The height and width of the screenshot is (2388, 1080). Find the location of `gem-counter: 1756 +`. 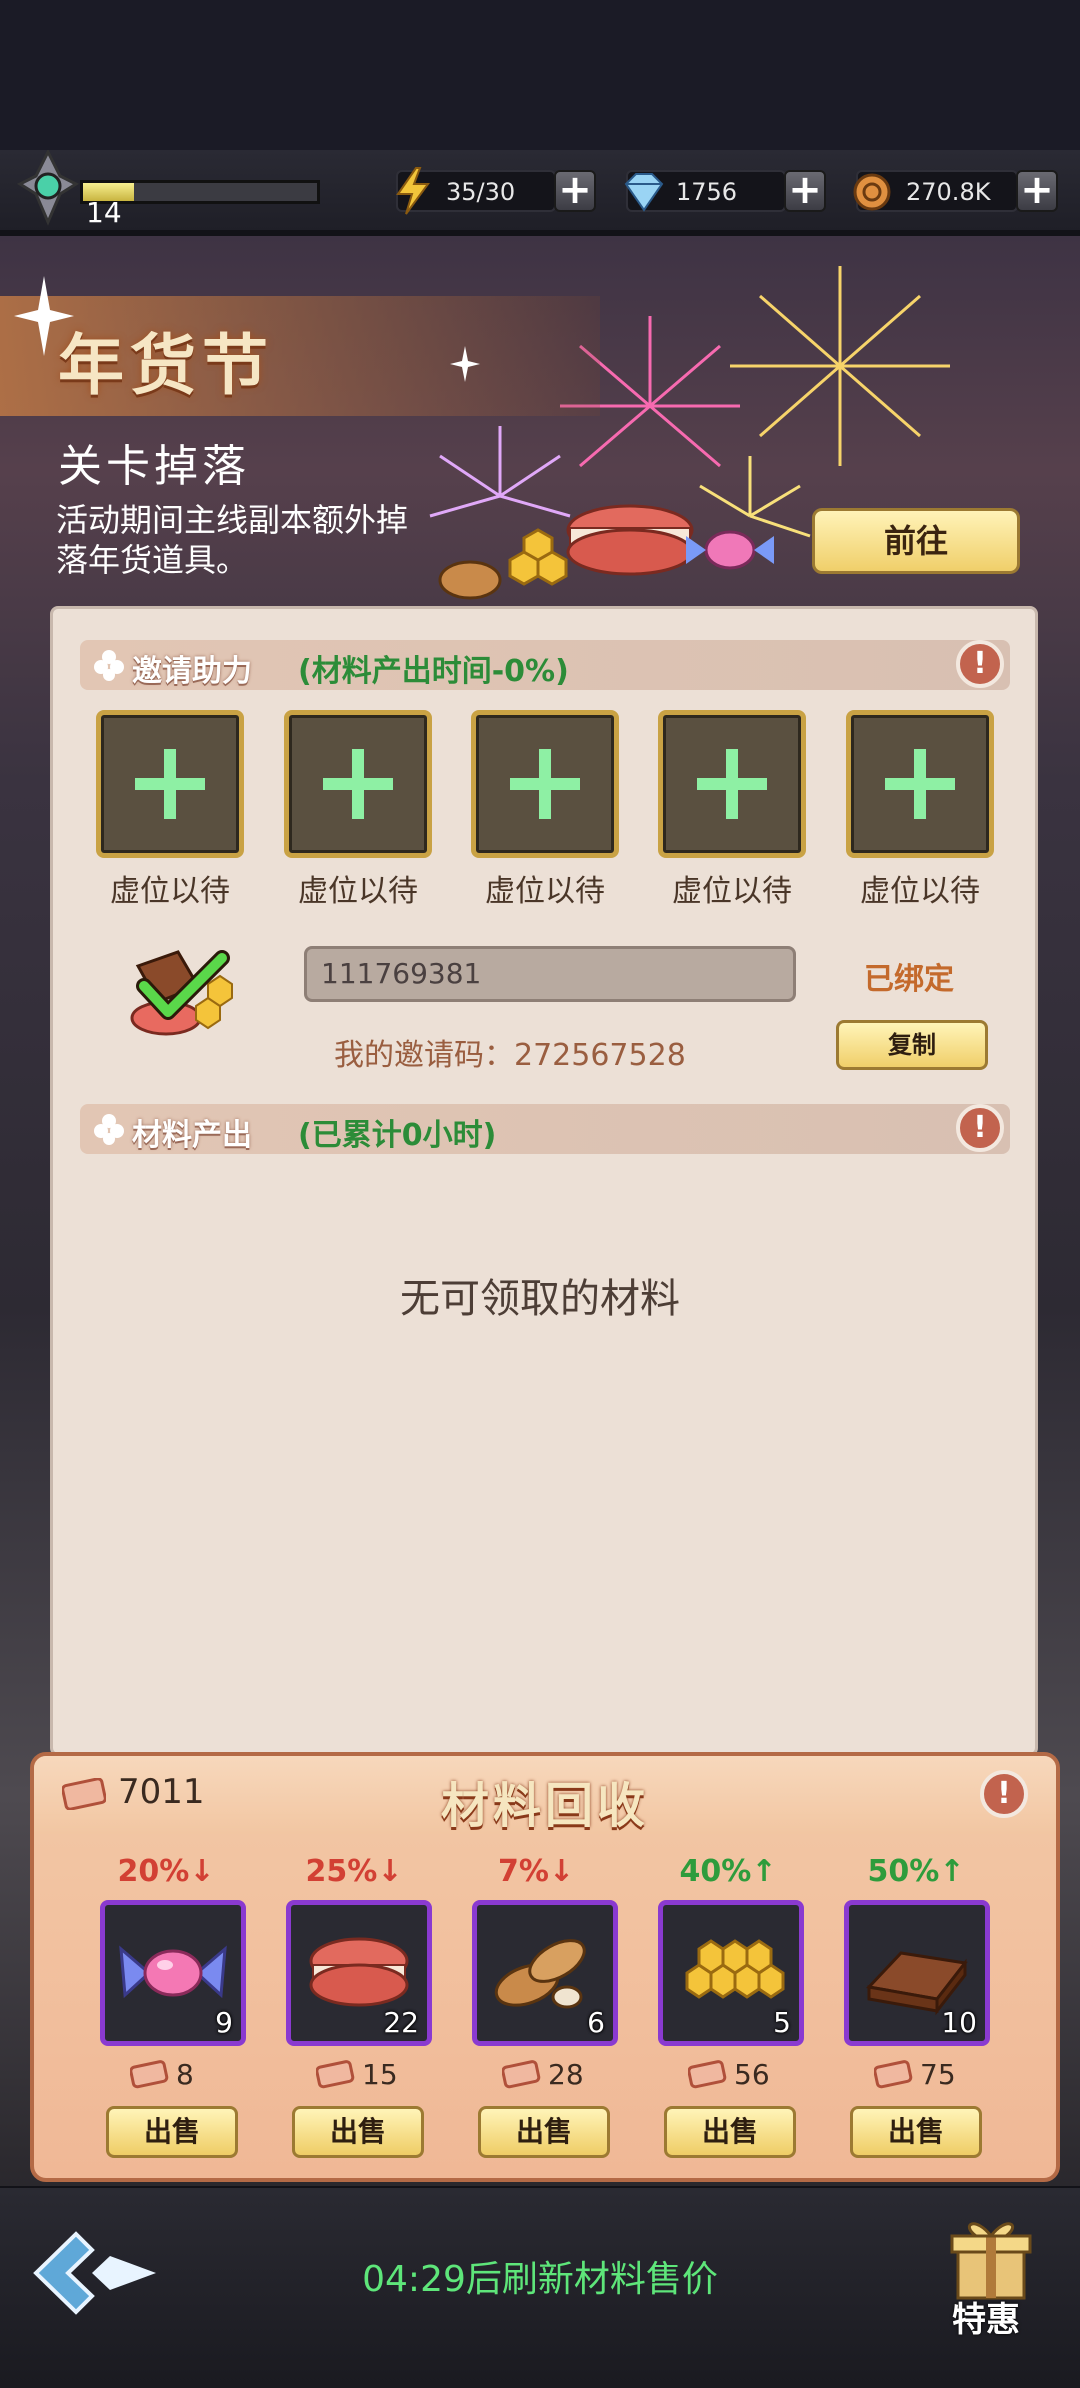

gem-counter: 1756 + is located at coordinates (725, 191).